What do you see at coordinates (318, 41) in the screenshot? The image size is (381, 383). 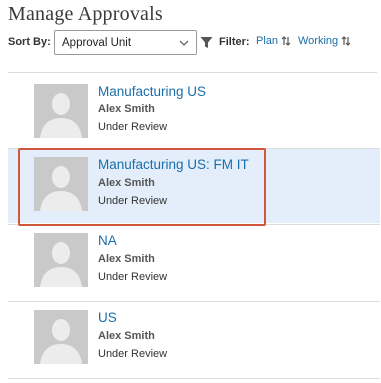 I see `filter-chip-label: Working` at bounding box center [318, 41].